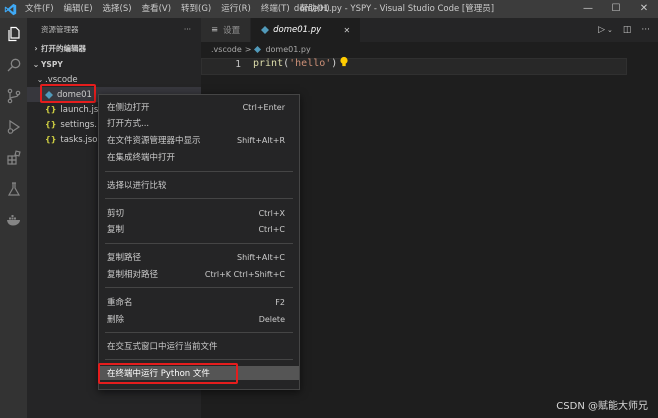  Describe the element at coordinates (199, 257) in the screenshot. I see `menu-item-copy-path: 复制路径 Shift+Alt+C` at that location.